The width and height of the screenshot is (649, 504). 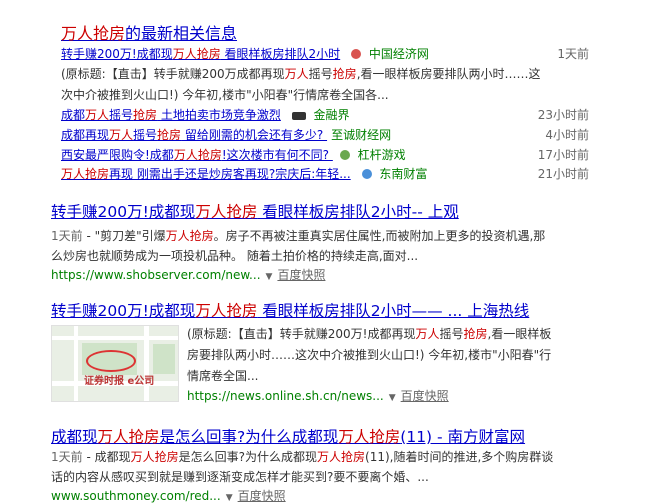 I want to click on clipped-previous-content: — — — — ———, so click(x=324, y=3).